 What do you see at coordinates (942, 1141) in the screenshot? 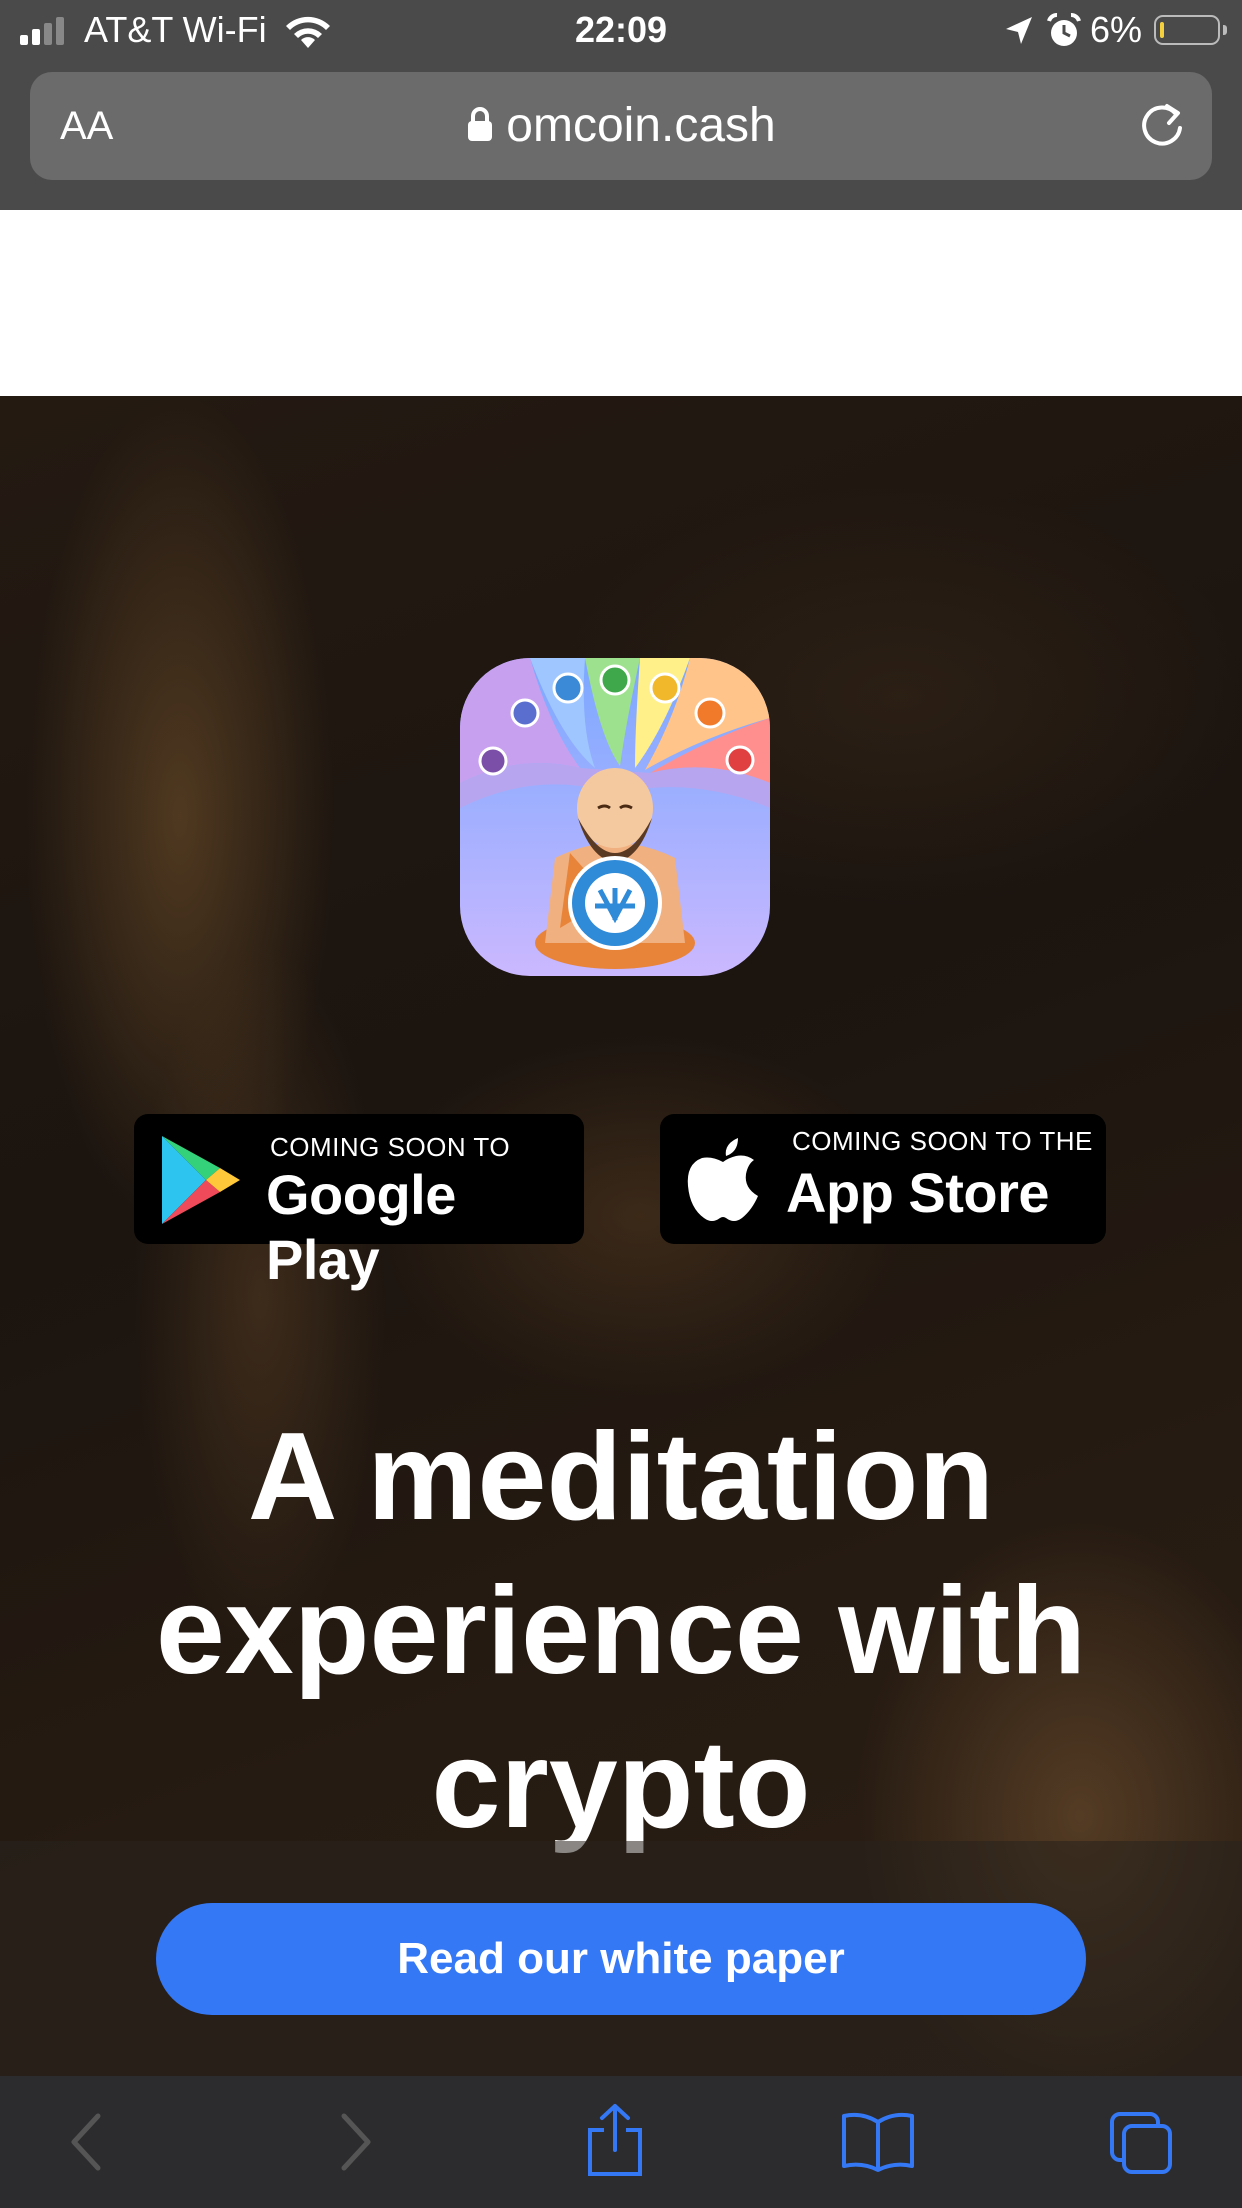
I see `apple-badge-caption: COMING SOON TO THE` at bounding box center [942, 1141].